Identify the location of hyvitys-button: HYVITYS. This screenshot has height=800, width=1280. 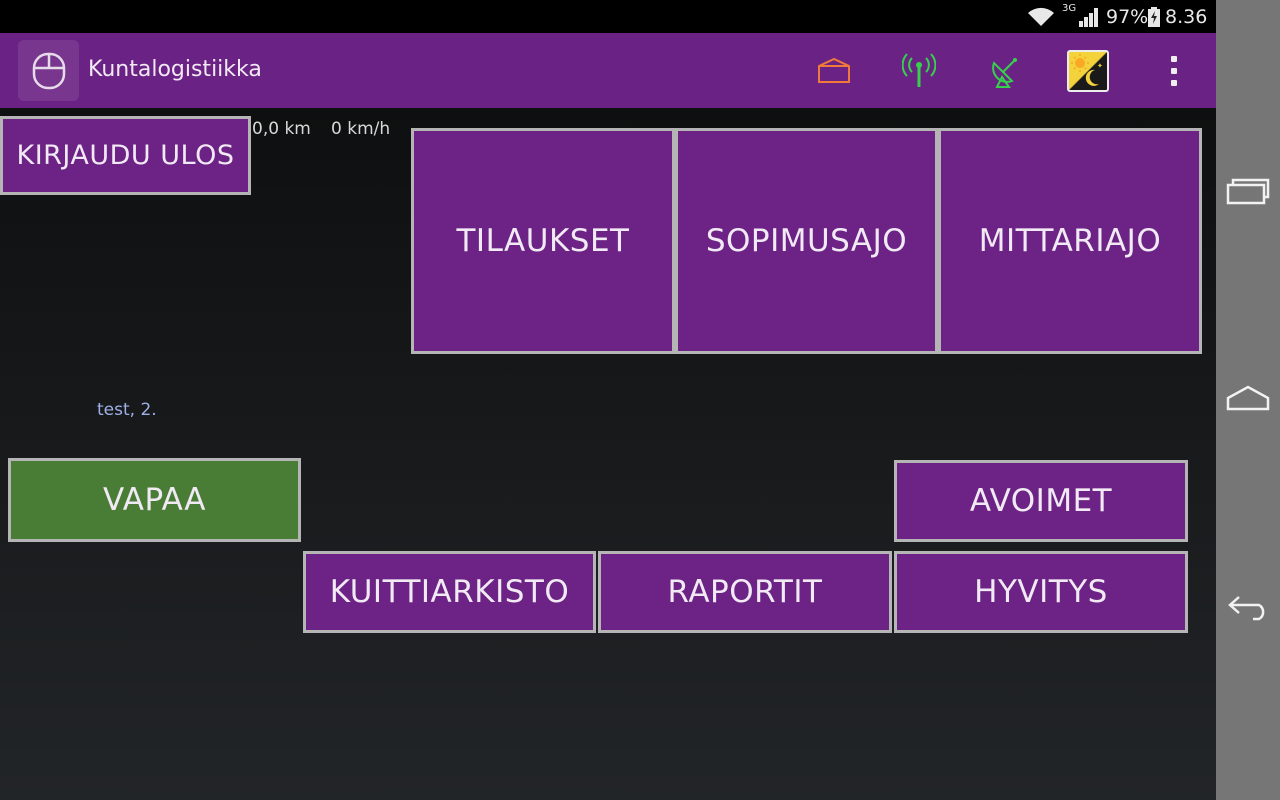
(1041, 592).